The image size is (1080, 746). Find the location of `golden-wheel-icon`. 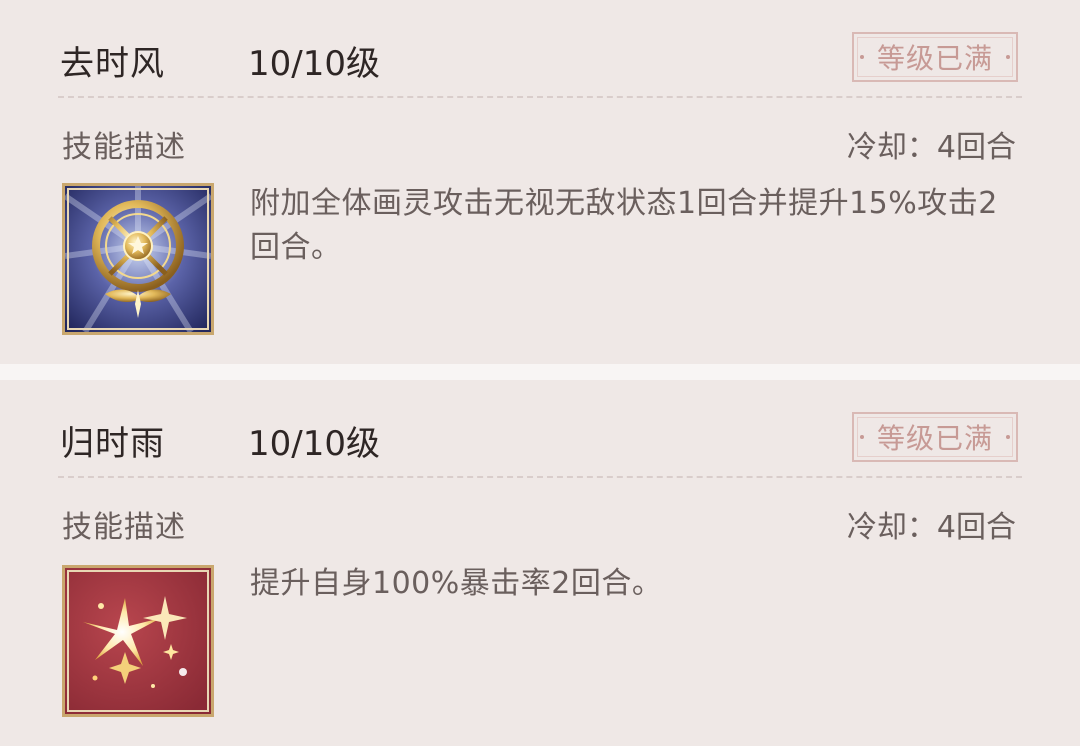

golden-wheel-icon is located at coordinates (138, 259).